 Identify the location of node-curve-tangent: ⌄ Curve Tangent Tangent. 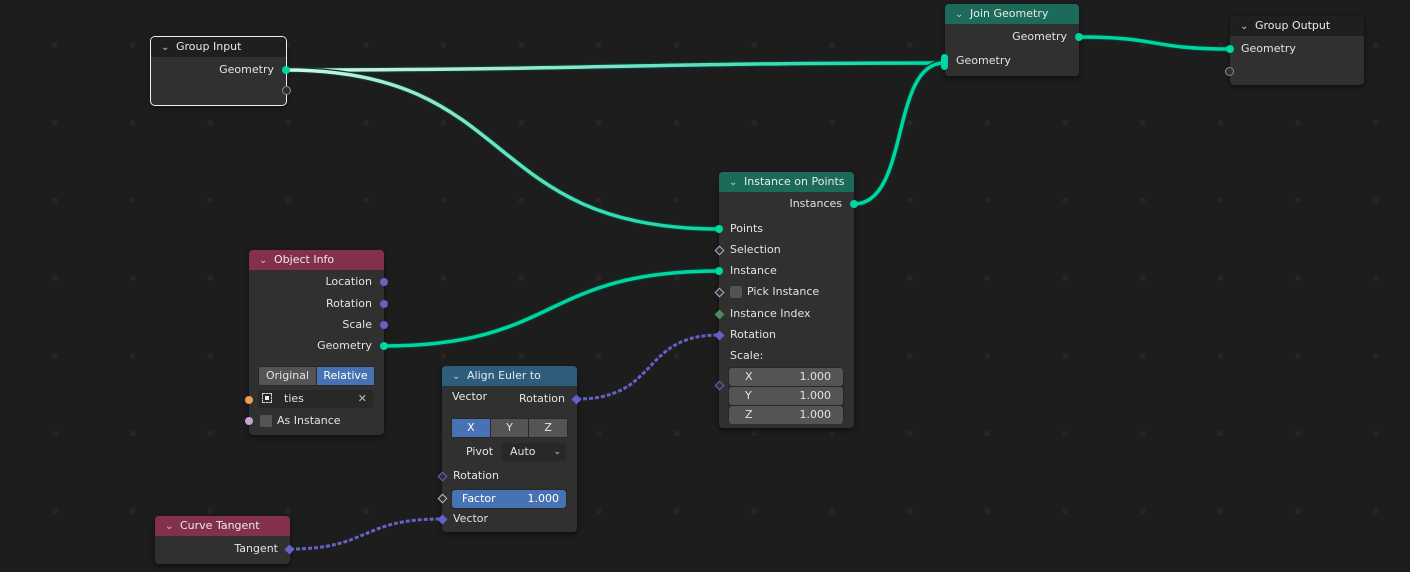
(225, 540).